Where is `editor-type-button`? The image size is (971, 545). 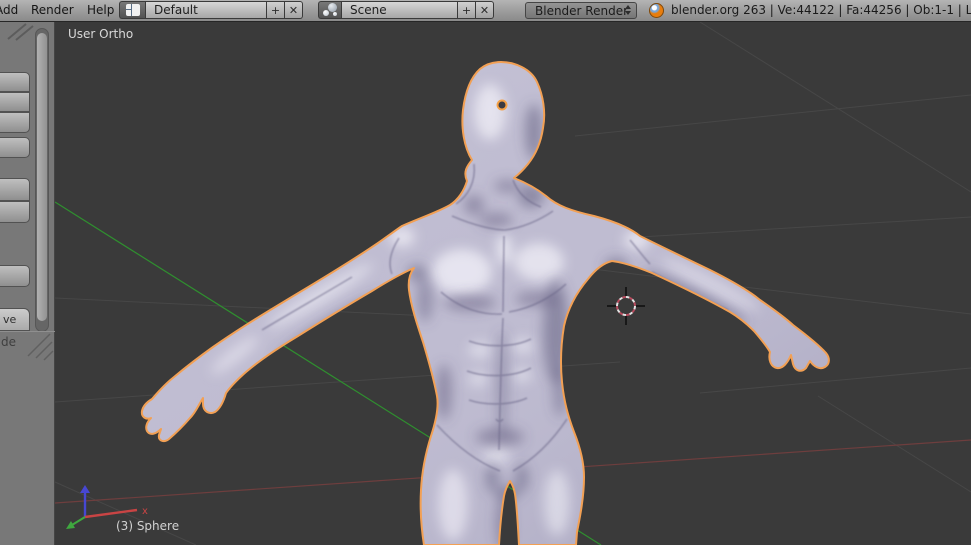 editor-type-button is located at coordinates (132, 10).